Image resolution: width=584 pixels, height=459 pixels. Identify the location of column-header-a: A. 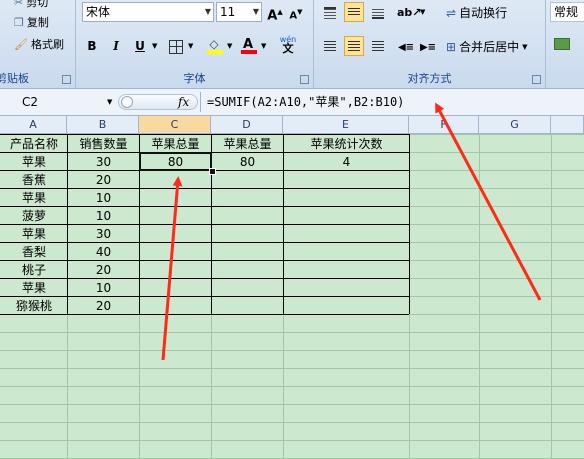
(33, 125).